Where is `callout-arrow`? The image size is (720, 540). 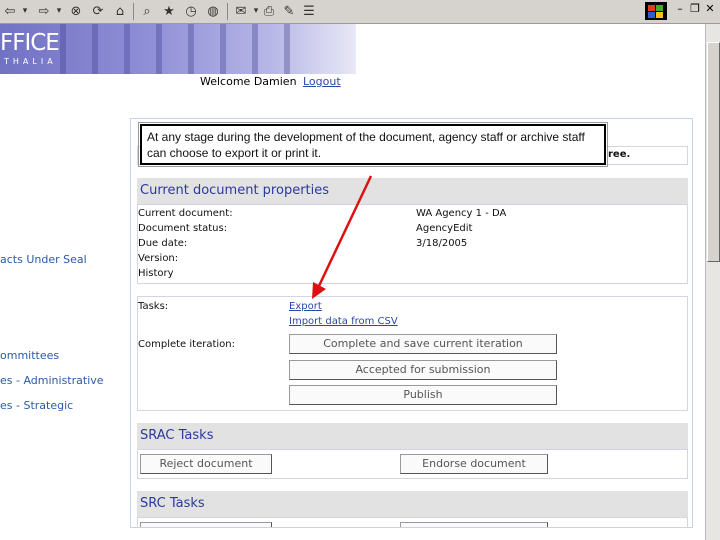 callout-arrow is located at coordinates (342, 237).